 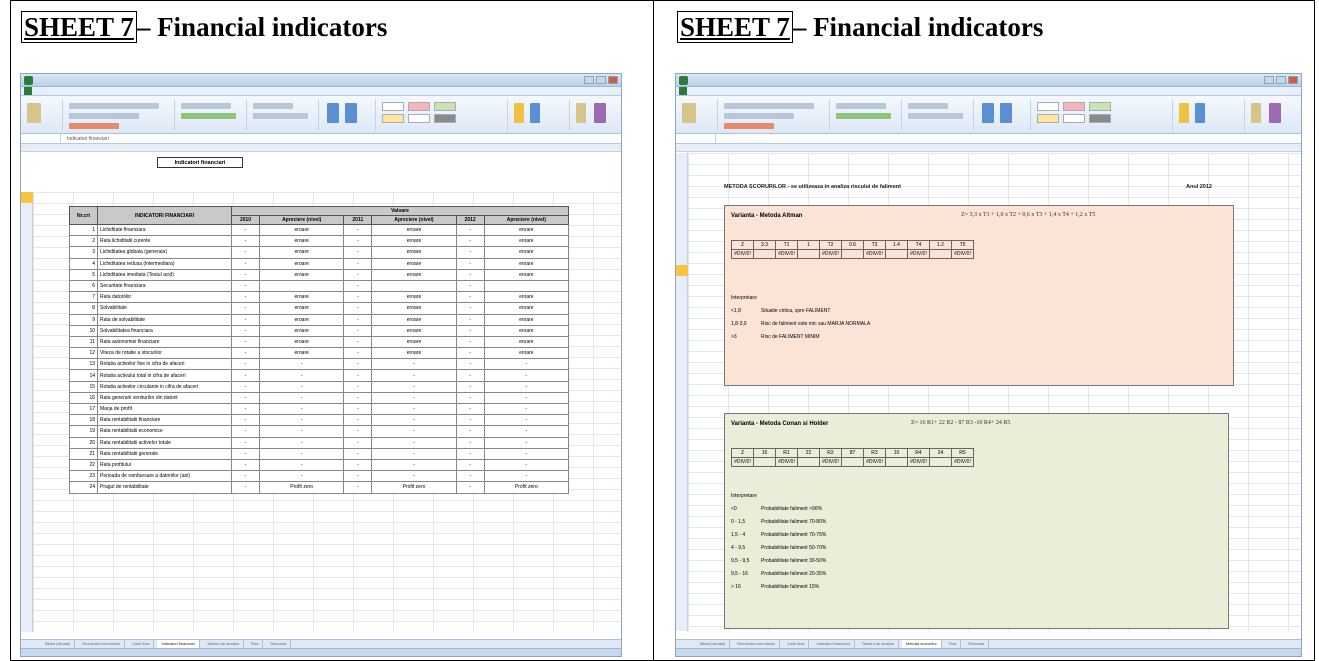 I want to click on minimize-button, so click(x=1269, y=80).